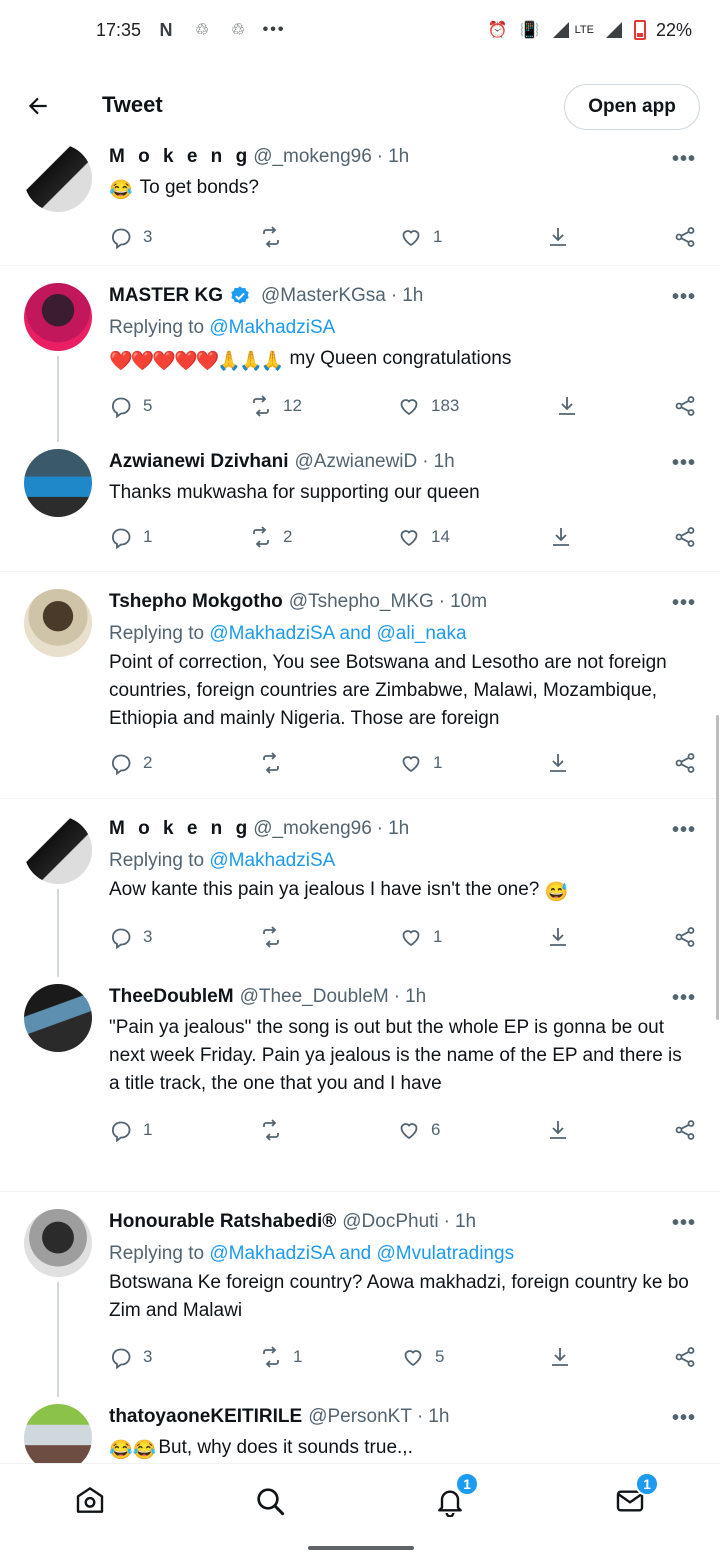 The height and width of the screenshot is (1560, 720). What do you see at coordinates (428, 406) in the screenshot?
I see `like-button: 183` at bounding box center [428, 406].